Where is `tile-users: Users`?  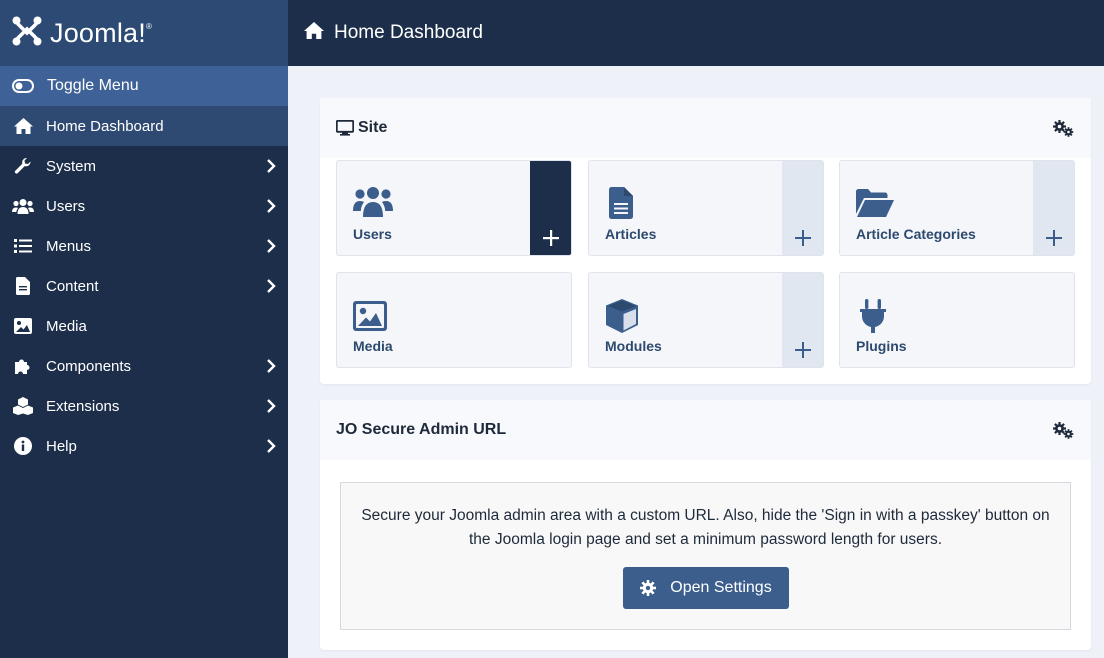 tile-users: Users is located at coordinates (454, 208).